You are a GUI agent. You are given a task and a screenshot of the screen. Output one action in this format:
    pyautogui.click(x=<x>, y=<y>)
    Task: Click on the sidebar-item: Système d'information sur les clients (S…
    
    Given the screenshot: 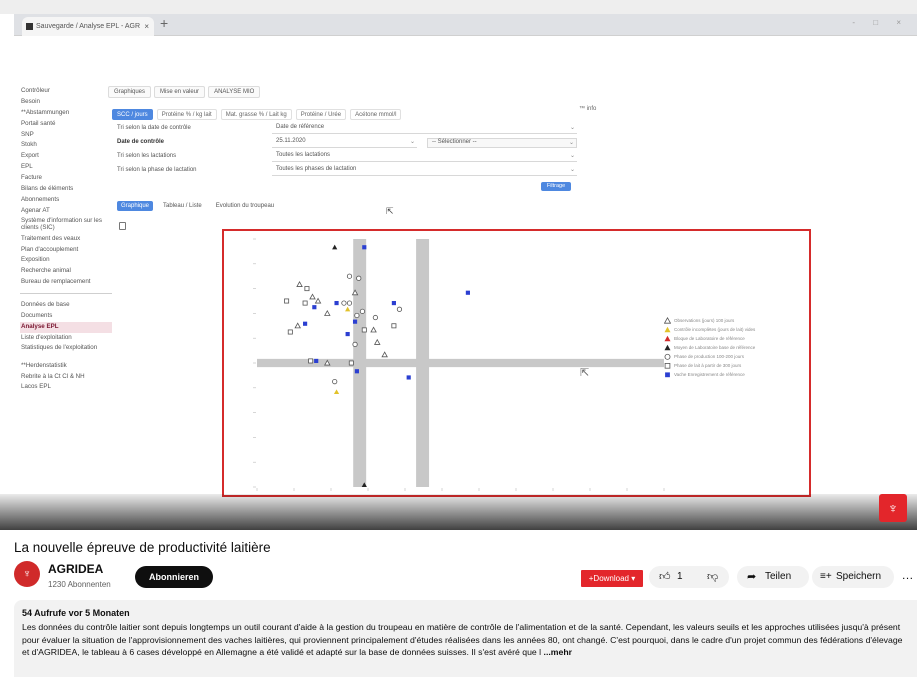 What is the action you would take?
    pyautogui.click(x=66, y=225)
    